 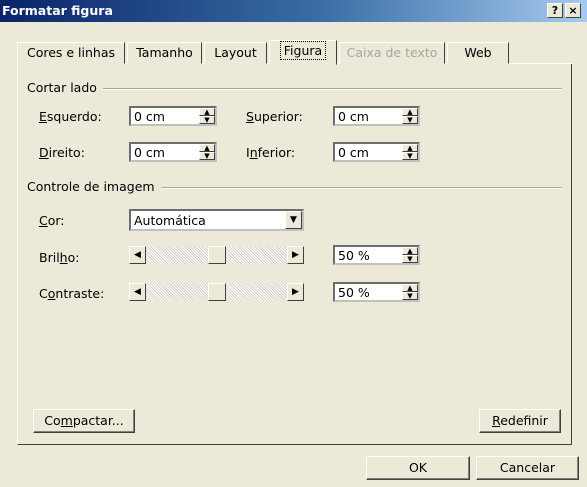 I want to click on tab-label: Web, so click(x=478, y=52).